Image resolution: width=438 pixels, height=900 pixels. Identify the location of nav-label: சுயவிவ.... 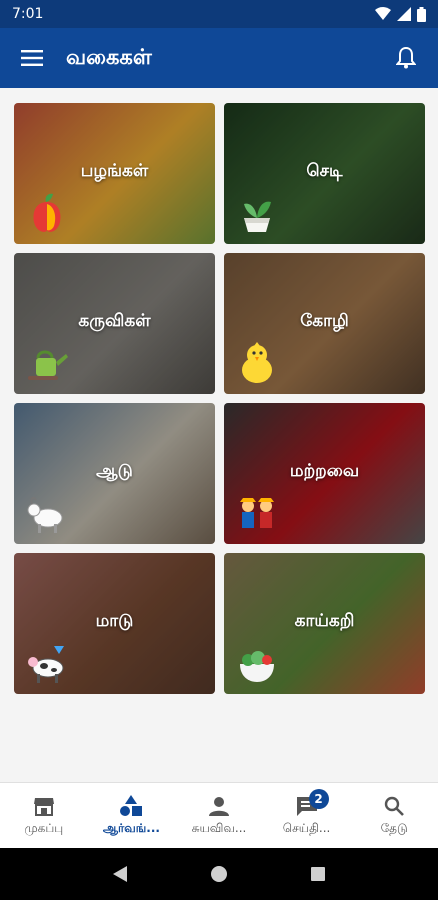
(219, 827).